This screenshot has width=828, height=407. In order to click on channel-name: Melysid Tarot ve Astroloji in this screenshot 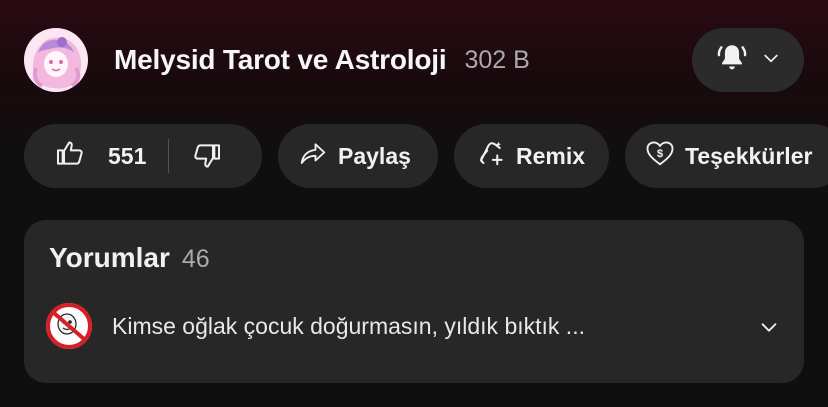, I will do `click(280, 60)`.